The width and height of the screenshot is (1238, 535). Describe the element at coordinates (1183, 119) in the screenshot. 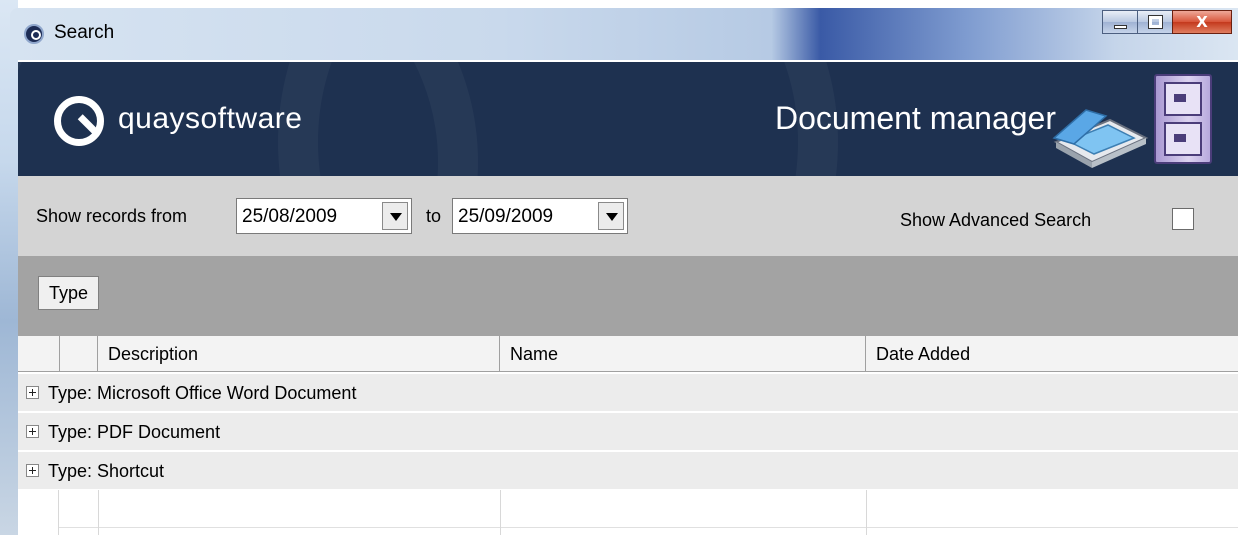

I see `file-cabinet-icon` at that location.